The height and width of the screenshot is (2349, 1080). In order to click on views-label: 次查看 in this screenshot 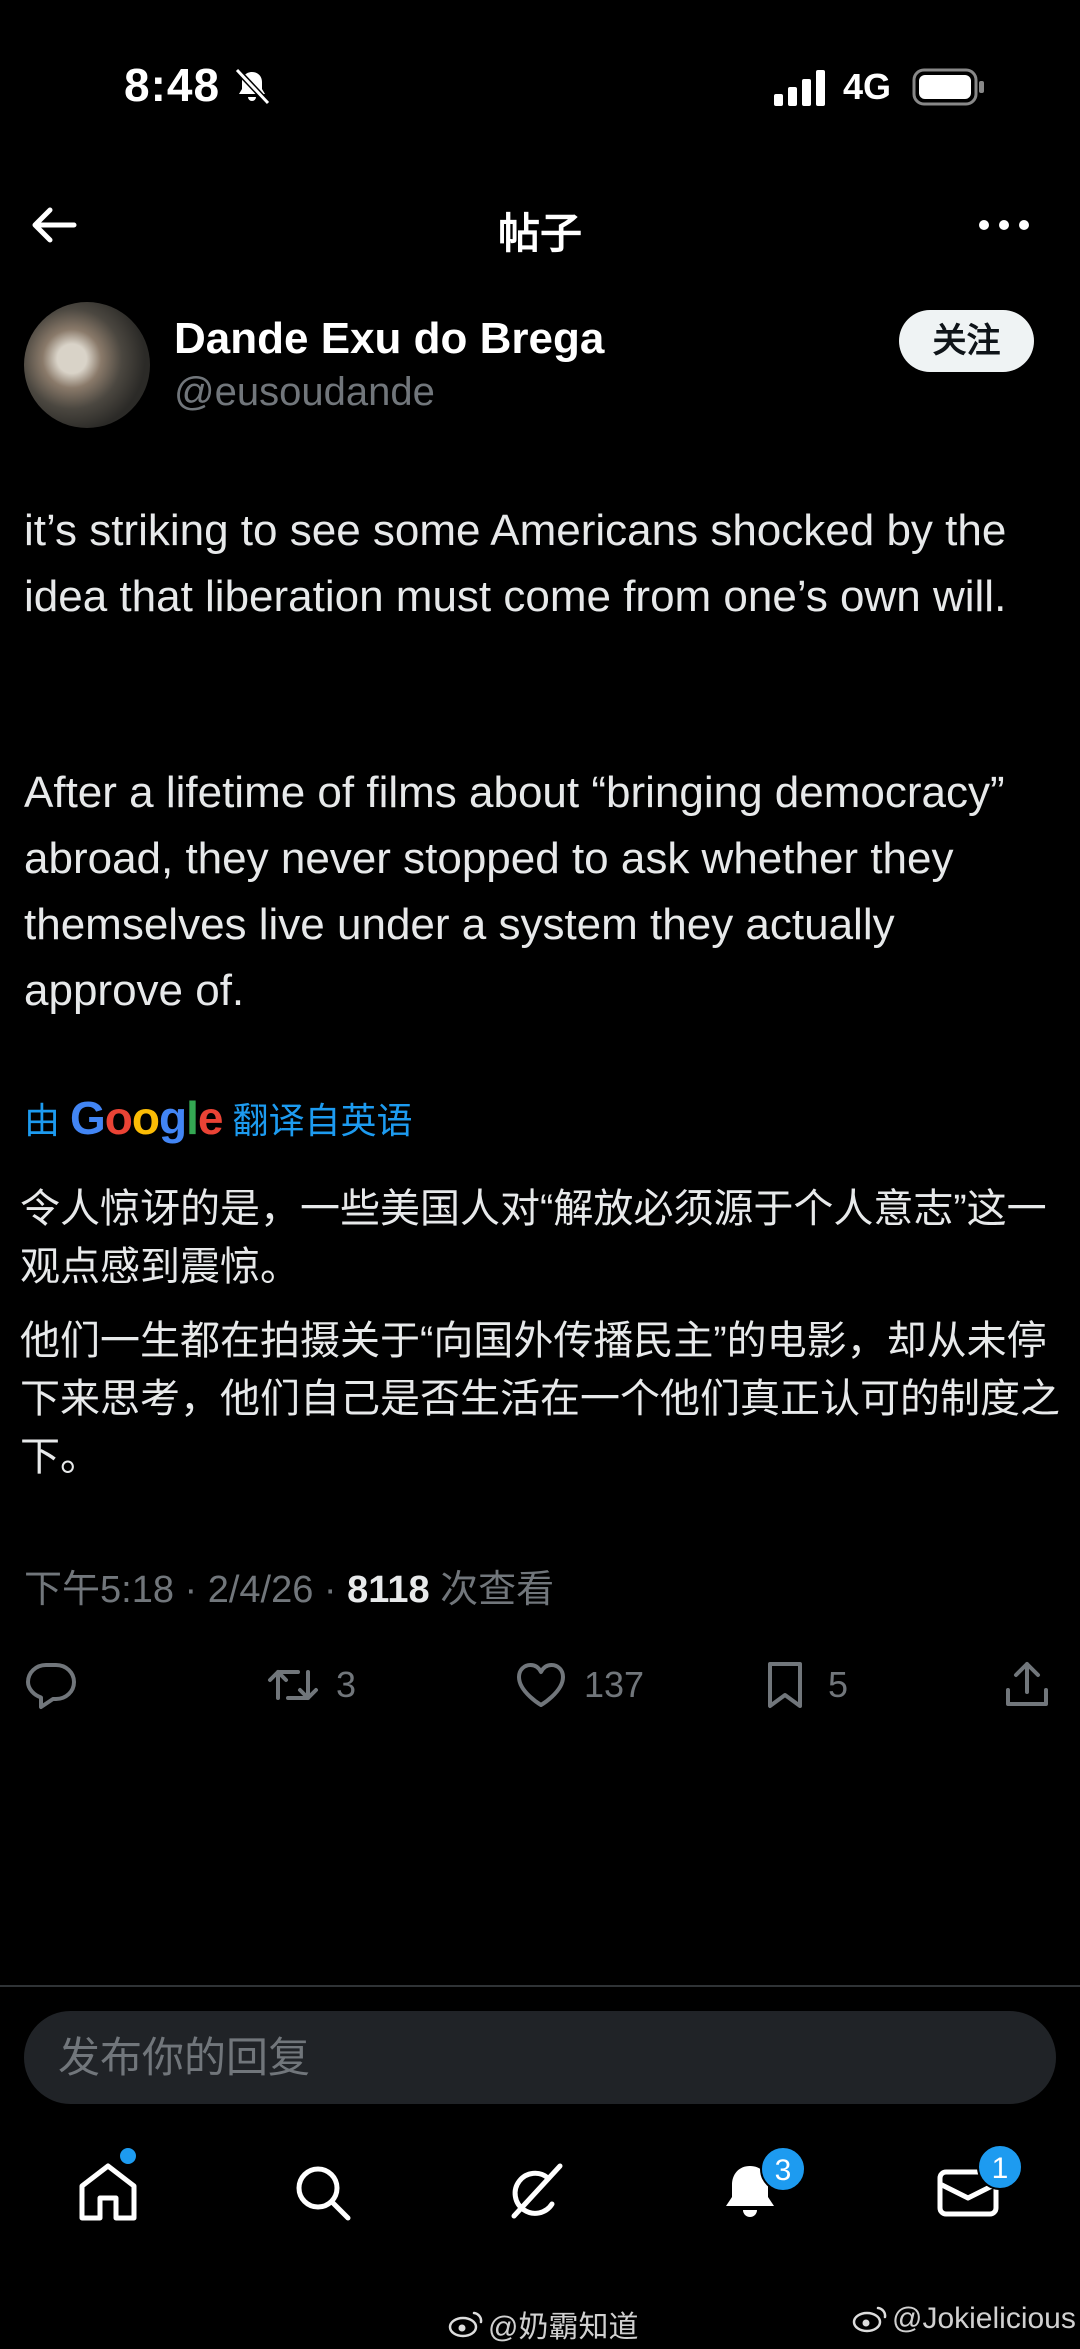, I will do `click(497, 1590)`.